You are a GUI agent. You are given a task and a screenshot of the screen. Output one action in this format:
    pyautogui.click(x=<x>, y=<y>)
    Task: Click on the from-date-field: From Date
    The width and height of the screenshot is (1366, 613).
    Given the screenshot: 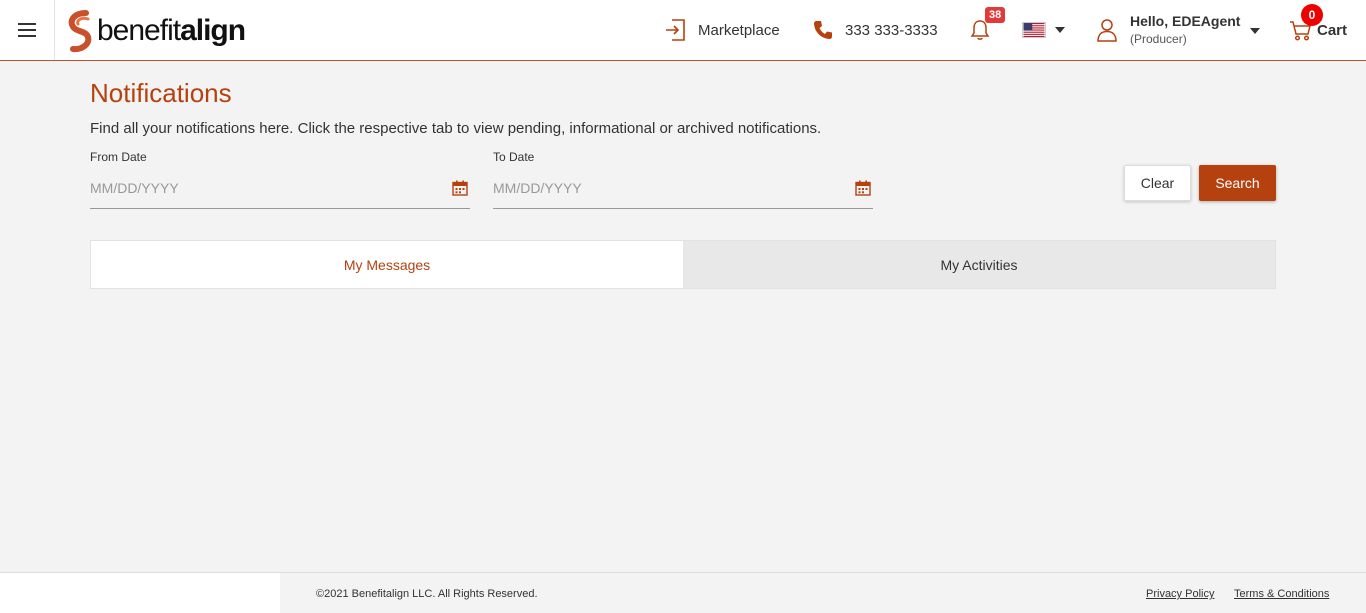 What is the action you would take?
    pyautogui.click(x=280, y=179)
    